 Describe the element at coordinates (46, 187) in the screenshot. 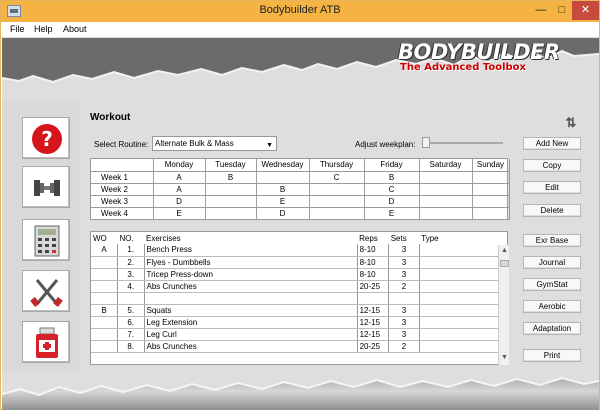

I see `dumbbell-tile` at that location.